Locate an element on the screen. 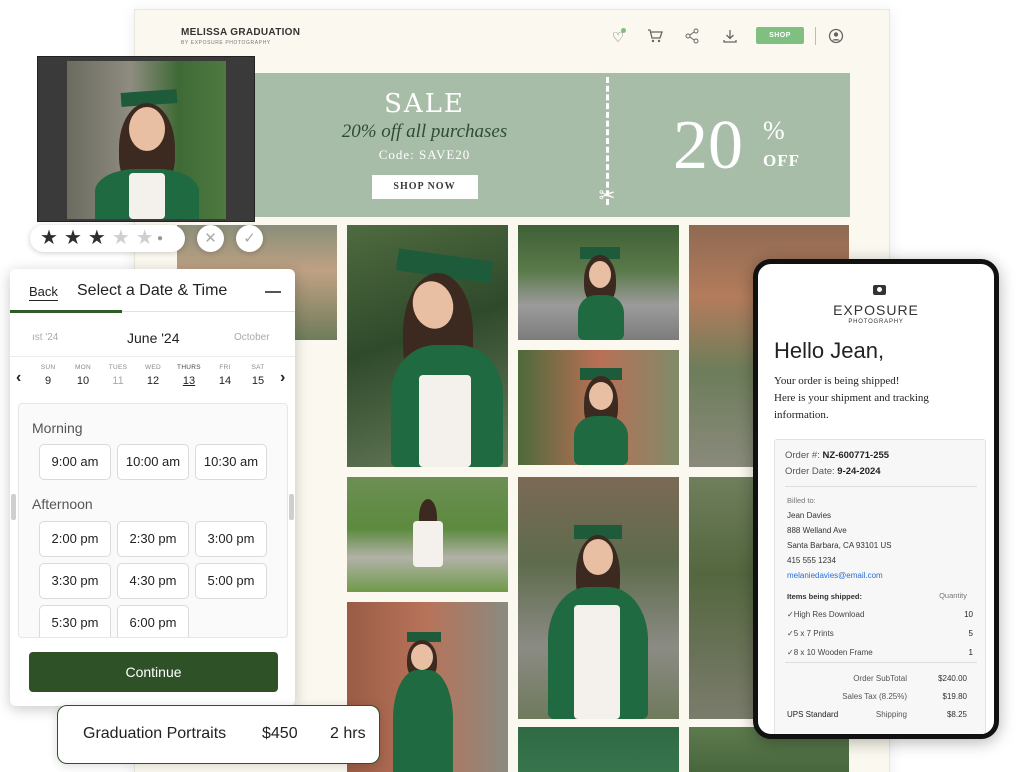  order-number-row: Order #: NZ-600771-255 is located at coordinates (837, 455).